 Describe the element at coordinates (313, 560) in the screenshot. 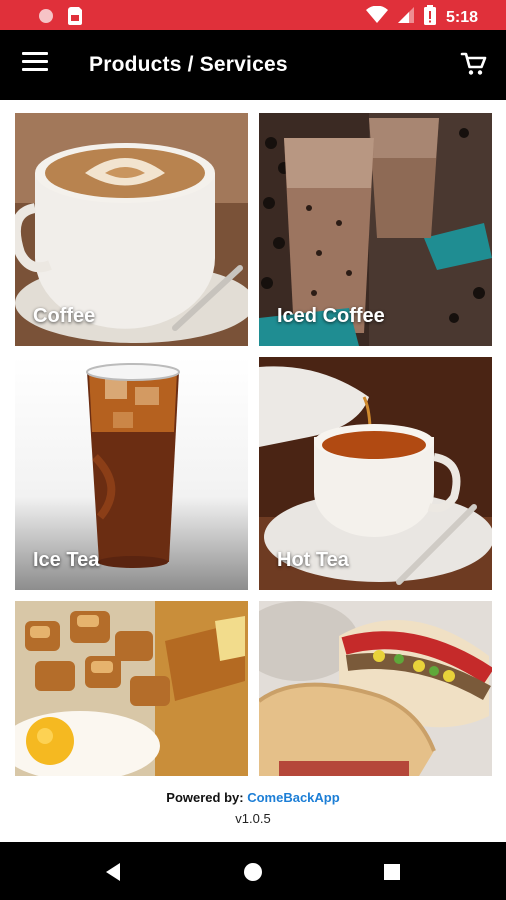

I see `product-label: Hot Tea` at that location.